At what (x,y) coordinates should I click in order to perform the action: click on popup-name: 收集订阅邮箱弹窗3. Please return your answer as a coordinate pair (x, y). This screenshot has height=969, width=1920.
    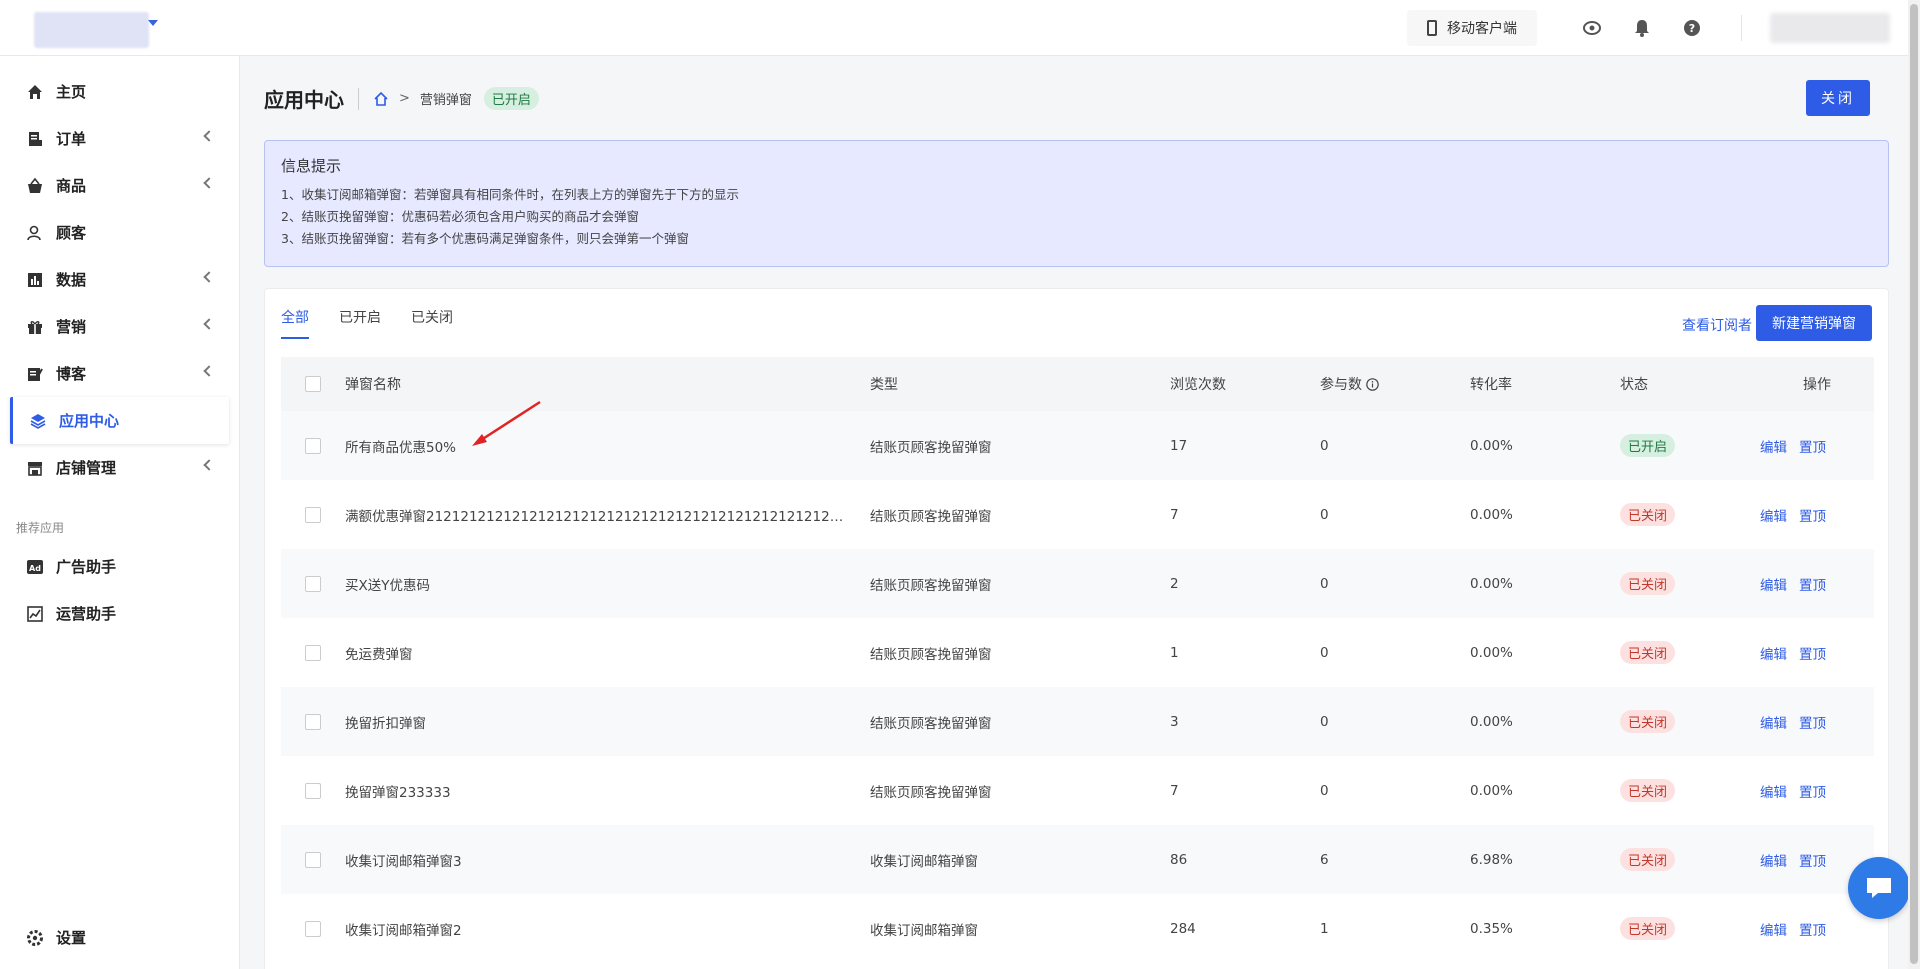
    Looking at the image, I should click on (403, 861).